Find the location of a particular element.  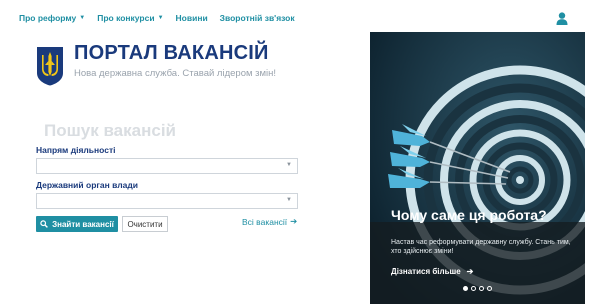

user-icon is located at coordinates (562, 18).